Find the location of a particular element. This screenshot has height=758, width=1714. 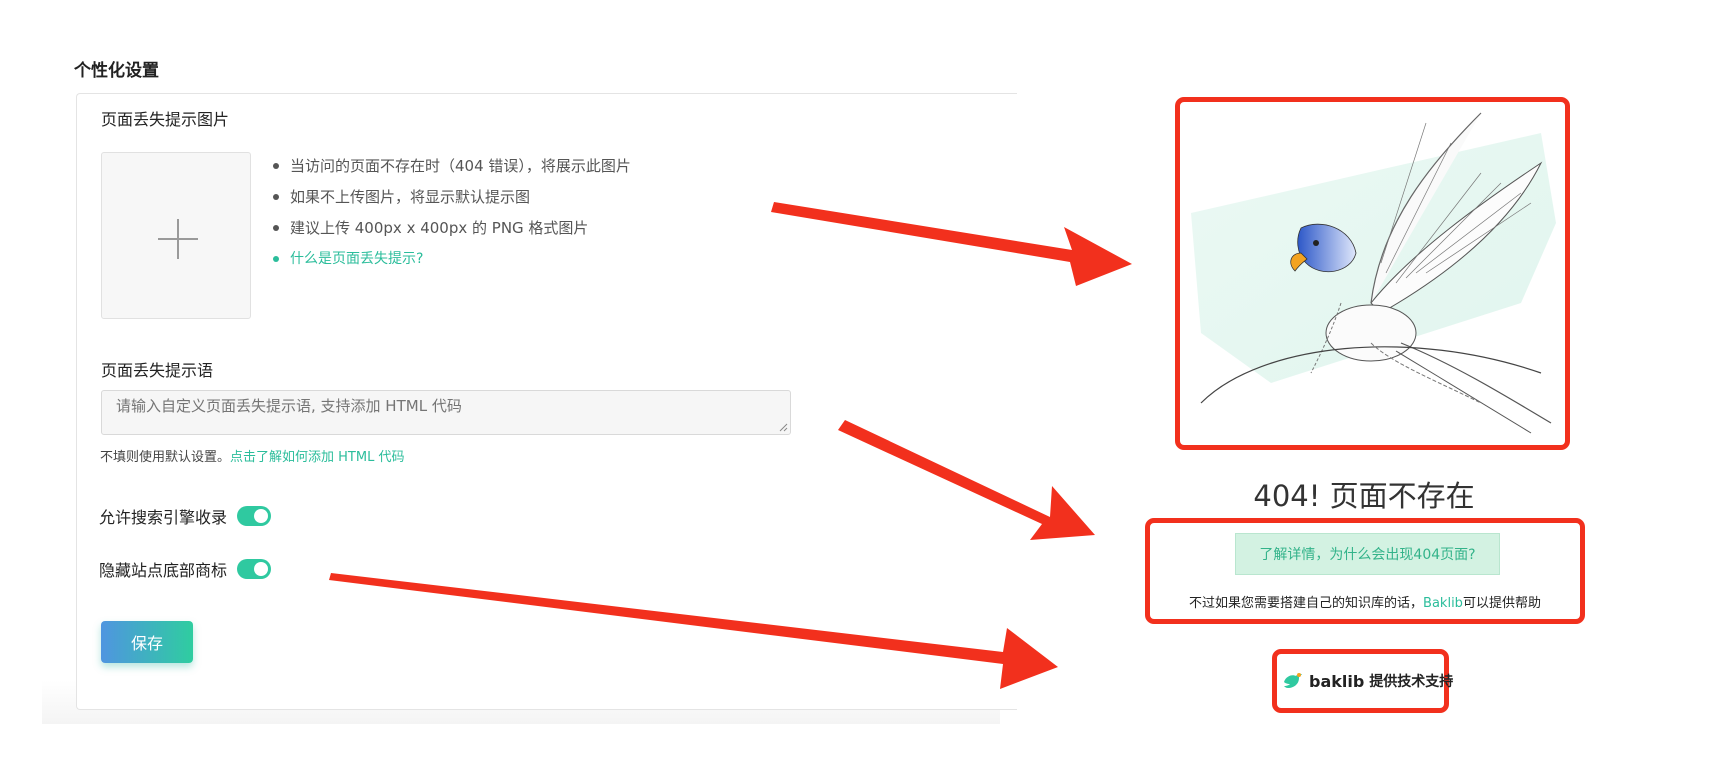

learn-more-button: 了解详情，为什么会出现404页面? is located at coordinates (1367, 554).